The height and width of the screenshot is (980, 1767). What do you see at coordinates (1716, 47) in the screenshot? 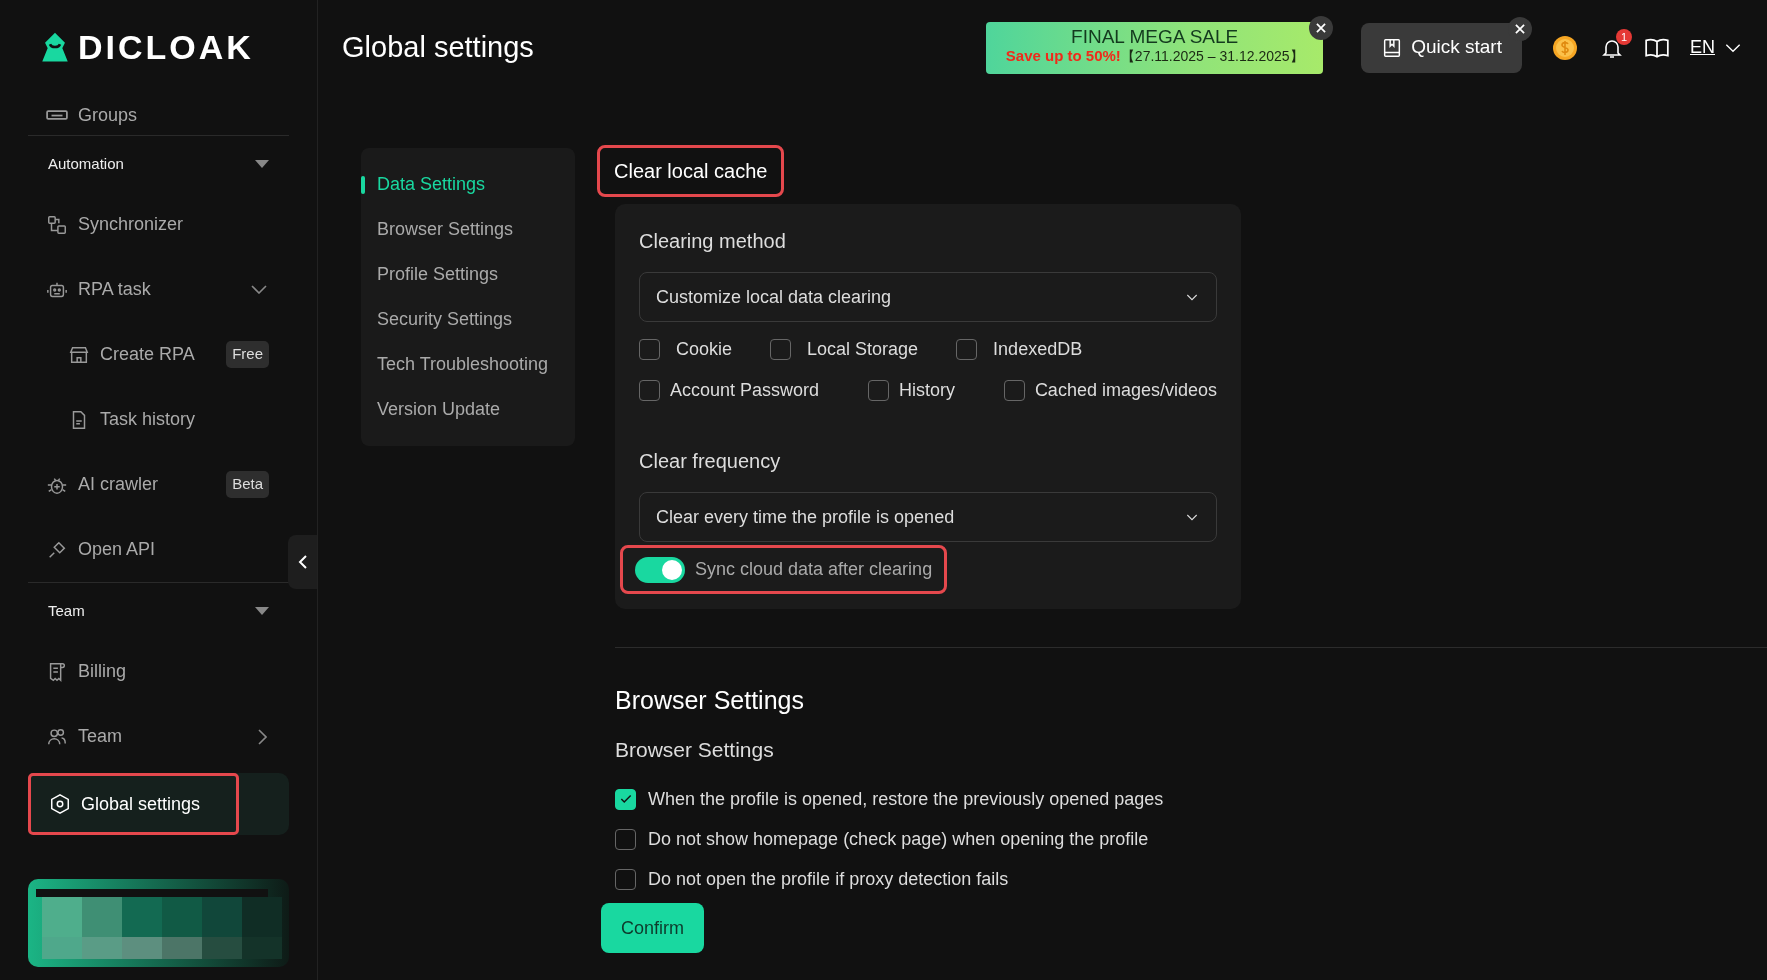
I see `language-selector: EN` at bounding box center [1716, 47].